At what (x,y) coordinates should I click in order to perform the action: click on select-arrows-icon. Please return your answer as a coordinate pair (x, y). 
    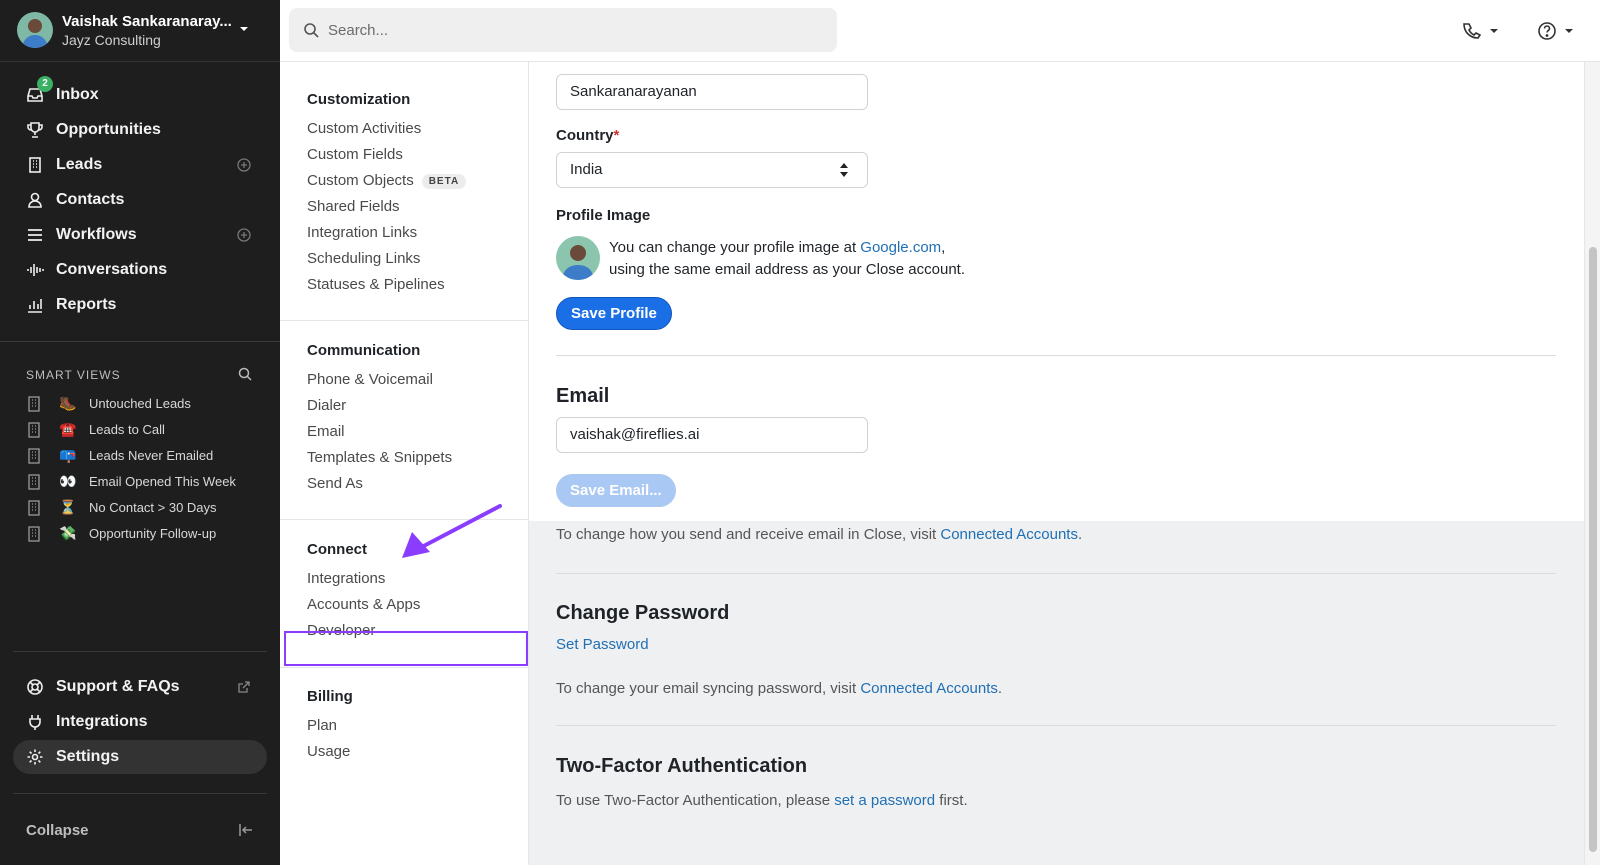
    Looking at the image, I should click on (844, 172).